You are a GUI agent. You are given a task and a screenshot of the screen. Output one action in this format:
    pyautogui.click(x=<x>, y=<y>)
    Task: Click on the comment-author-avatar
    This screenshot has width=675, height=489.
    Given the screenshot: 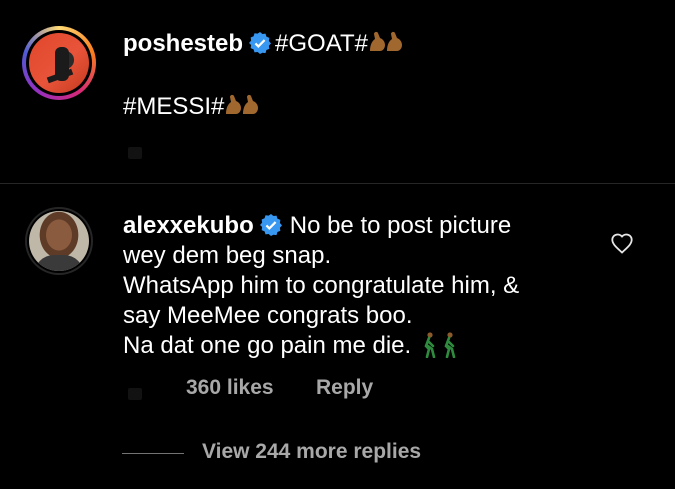 What is the action you would take?
    pyautogui.click(x=59, y=241)
    